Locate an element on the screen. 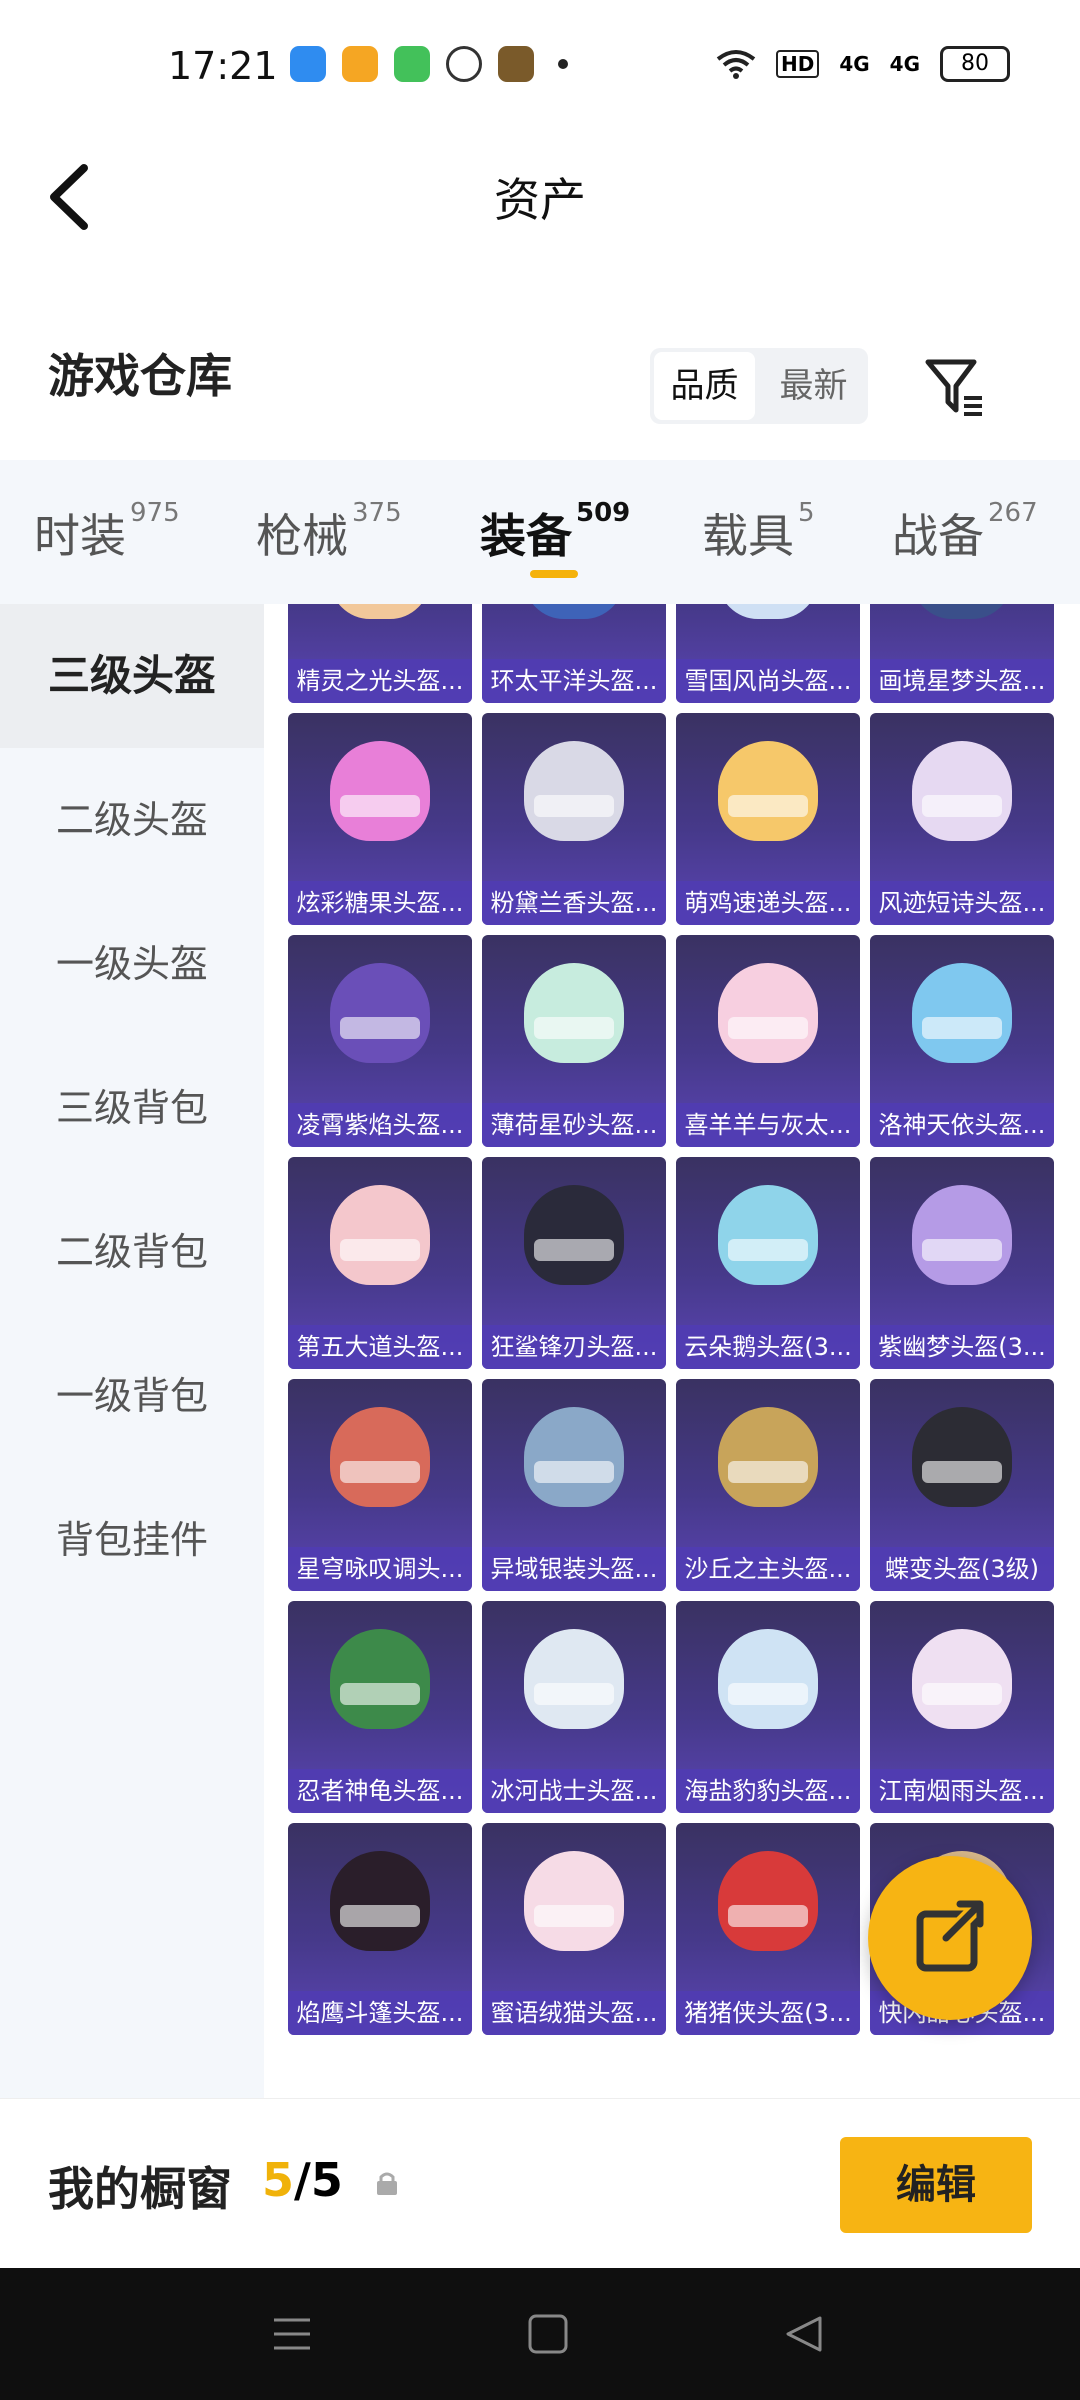 The image size is (1080, 2400). edit-button: 编辑 is located at coordinates (936, 2185).